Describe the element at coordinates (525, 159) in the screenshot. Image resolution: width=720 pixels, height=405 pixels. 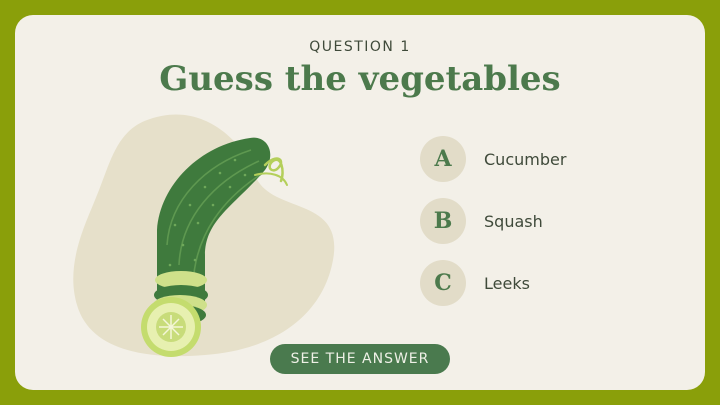
I see `option-a-text: Cucumber` at that location.